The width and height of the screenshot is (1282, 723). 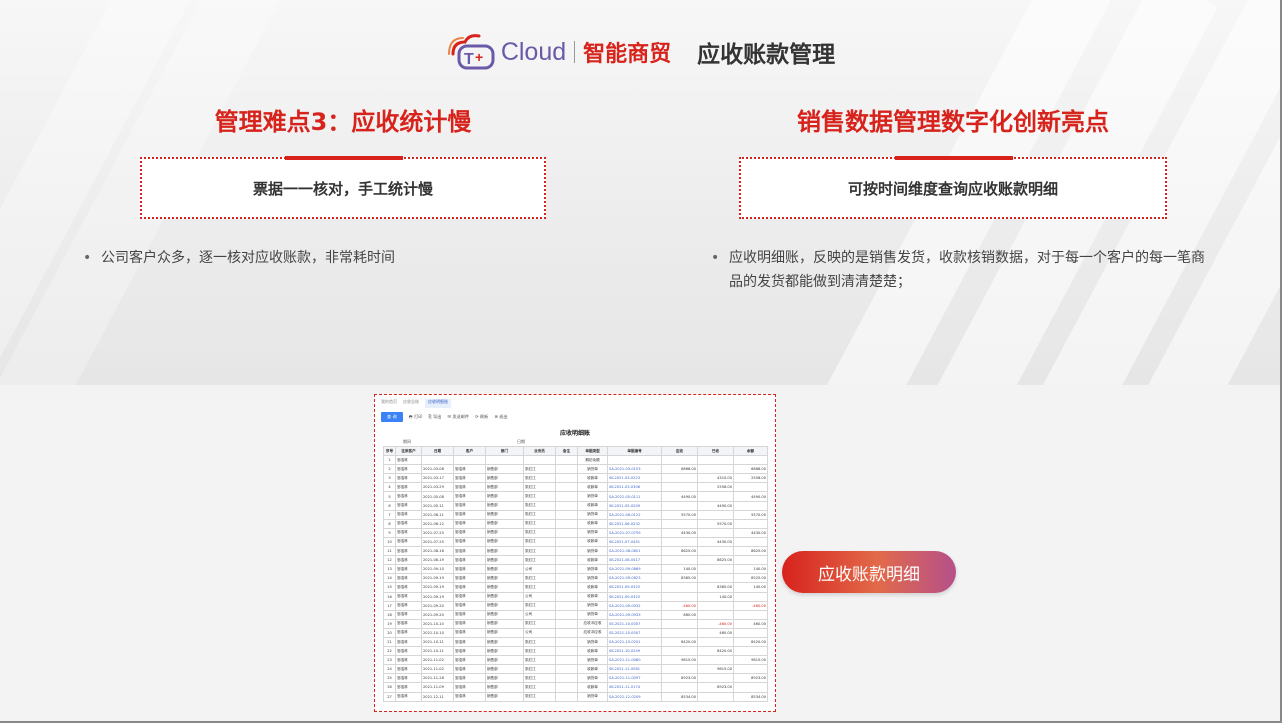 I want to click on table-cell: 收款单, so click(x=592, y=505).